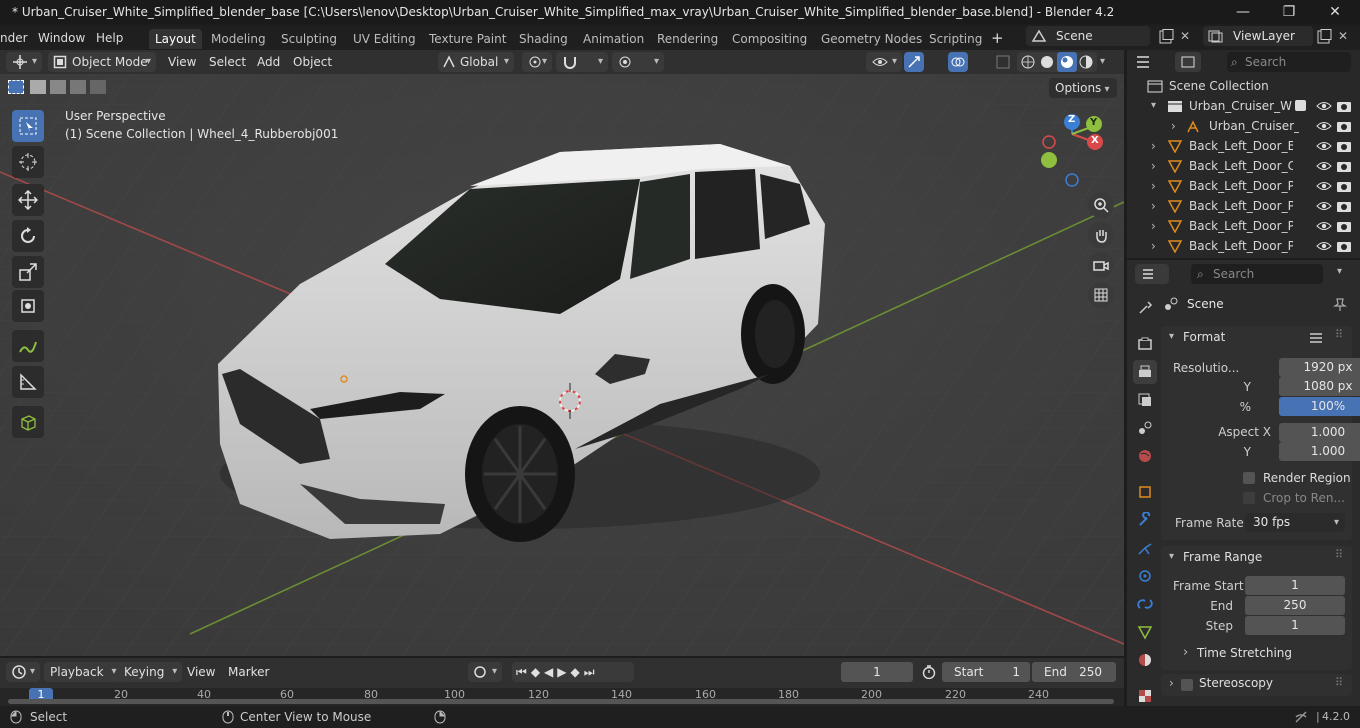 The image size is (1360, 728). What do you see at coordinates (227, 62) in the screenshot?
I see `menu-select: Select` at bounding box center [227, 62].